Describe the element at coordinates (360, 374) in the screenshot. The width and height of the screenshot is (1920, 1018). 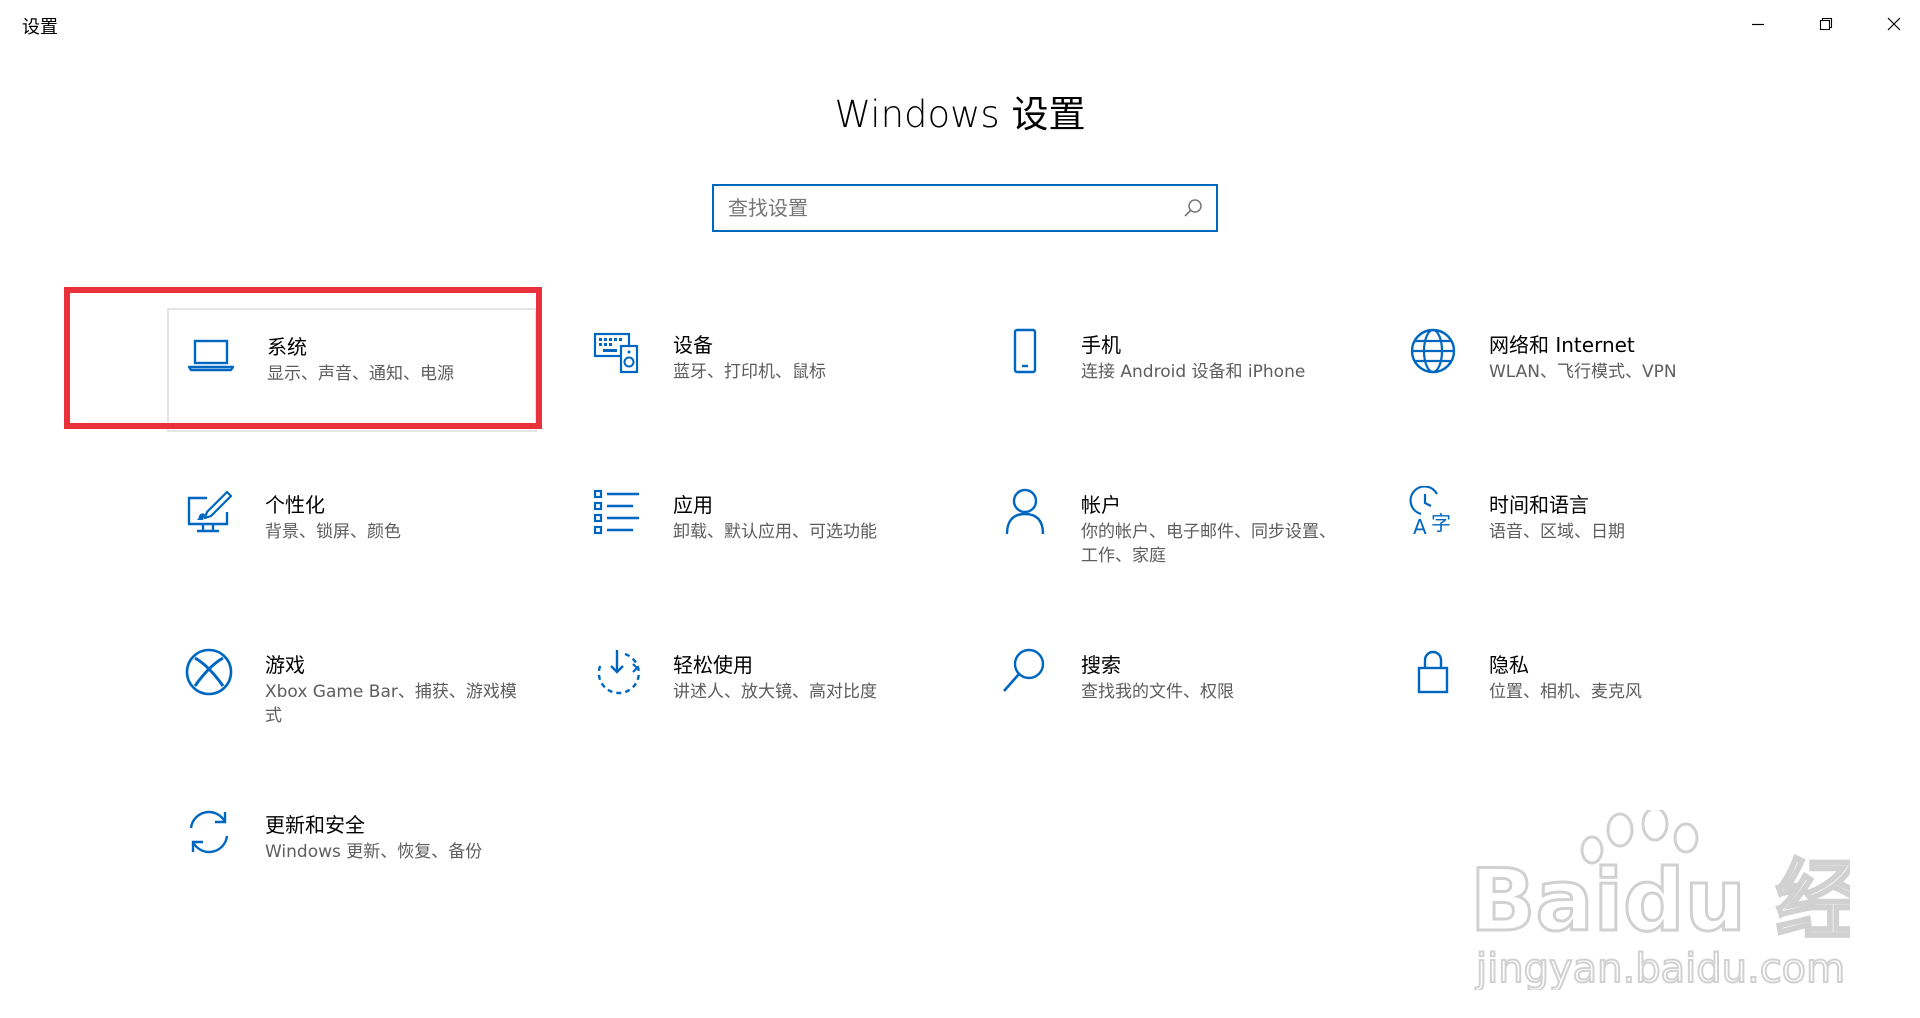
I see `tile-description: 显示、声音、通知、电源` at that location.